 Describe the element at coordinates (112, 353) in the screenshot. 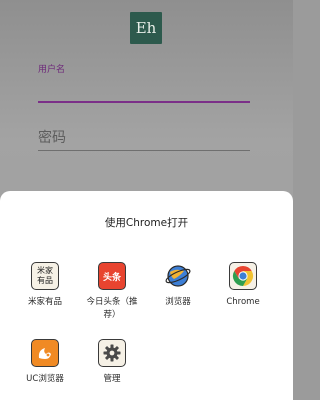

I see `gear-icon` at that location.